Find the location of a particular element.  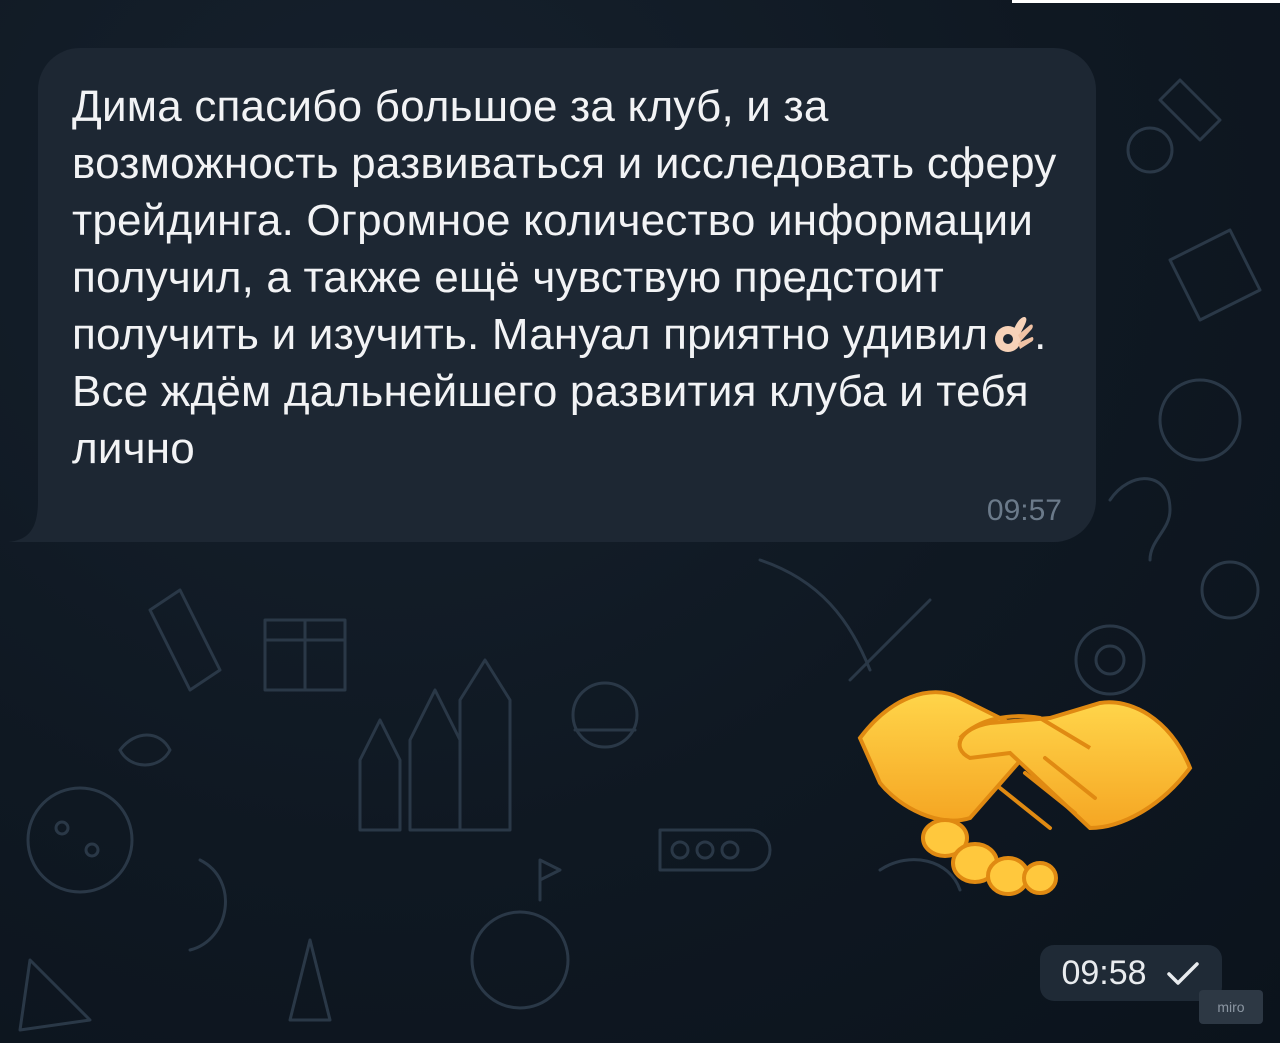

sticker-time-pill: 09:58 is located at coordinates (1131, 973).